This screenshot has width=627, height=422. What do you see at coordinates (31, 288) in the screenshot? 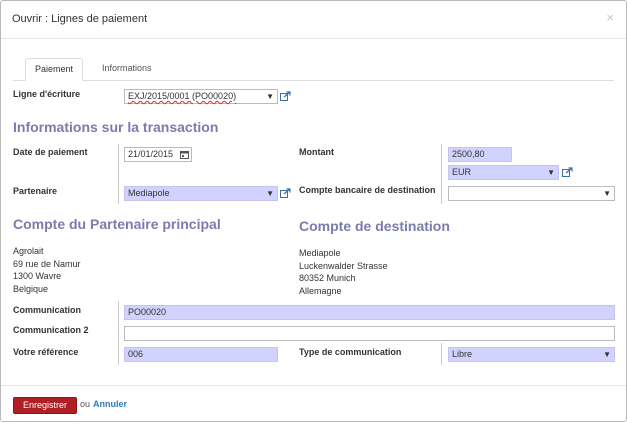
I see `address-line: Belgique` at bounding box center [31, 288].